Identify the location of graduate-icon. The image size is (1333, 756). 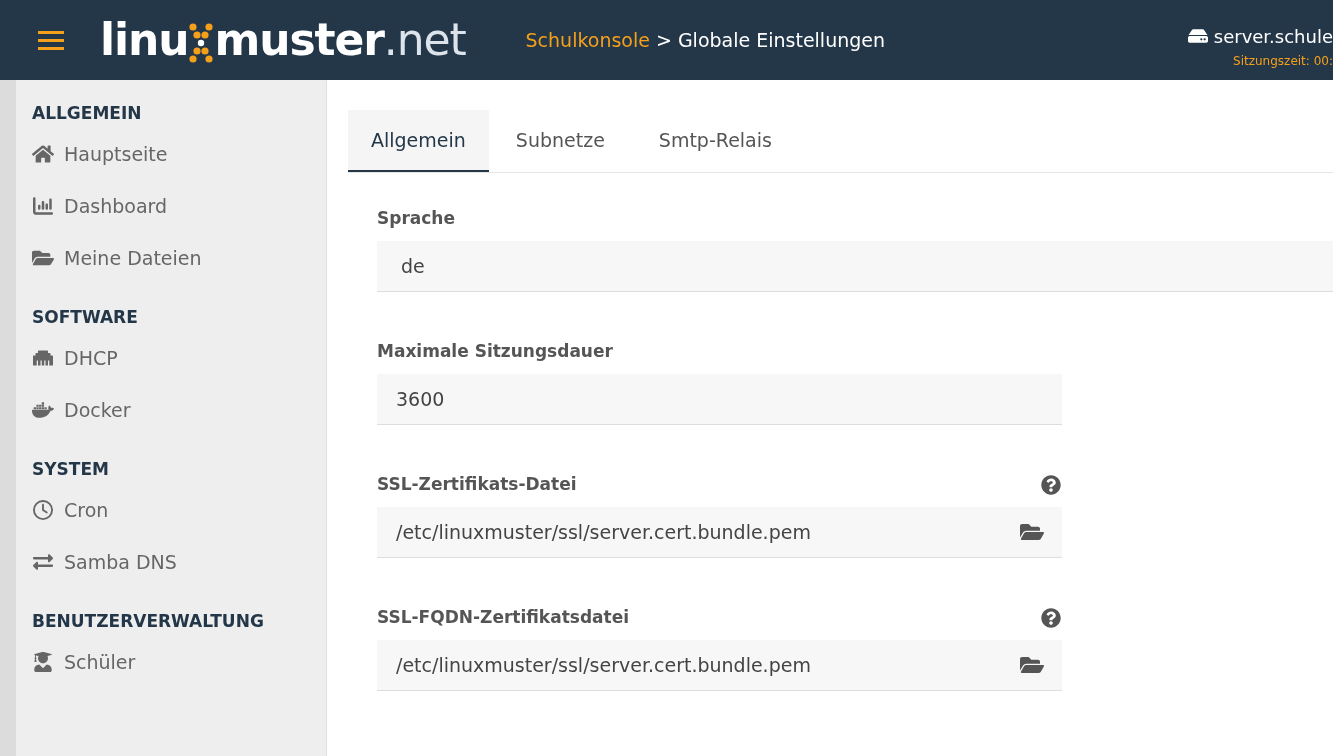
(43, 662).